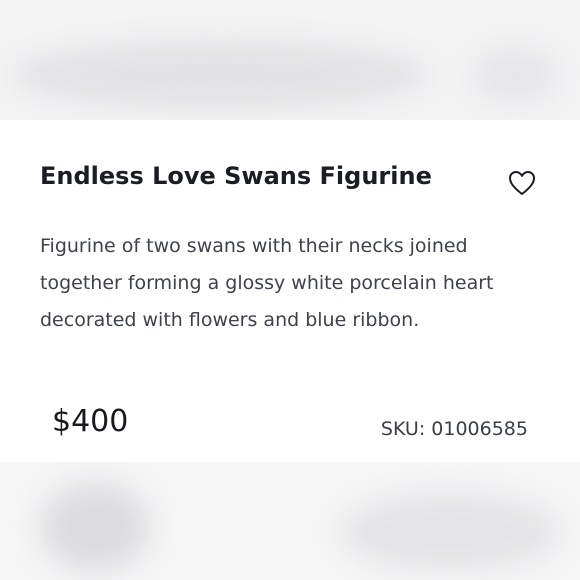  What do you see at coordinates (236, 176) in the screenshot?
I see `product-title: Endless Love Swans Figurine` at bounding box center [236, 176].